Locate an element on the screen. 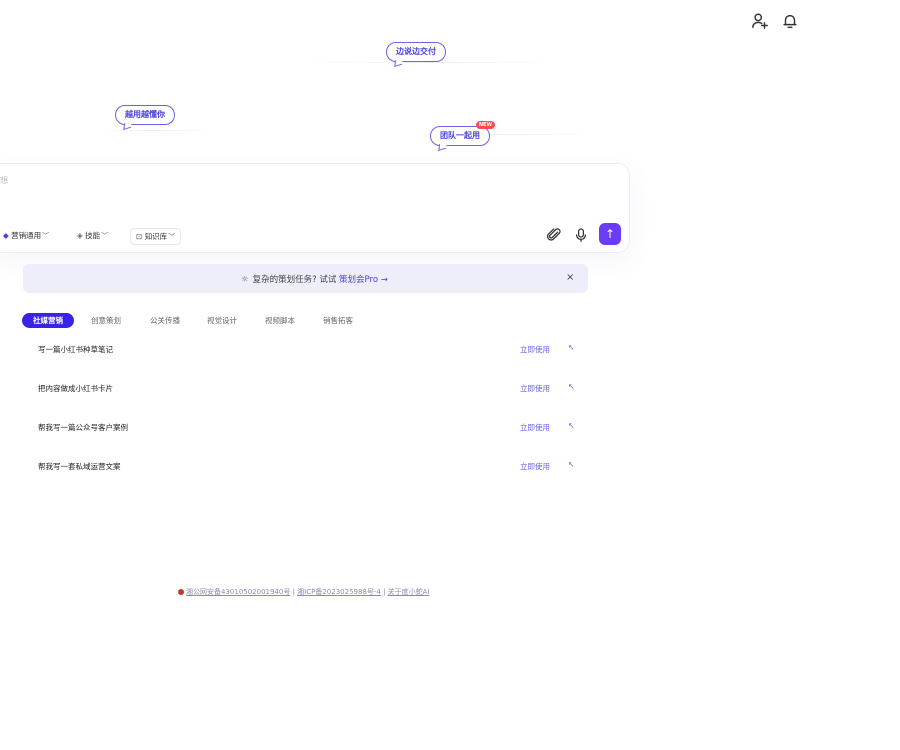  task-title: 帮我写一篇公众号客户案例 is located at coordinates (83, 427).